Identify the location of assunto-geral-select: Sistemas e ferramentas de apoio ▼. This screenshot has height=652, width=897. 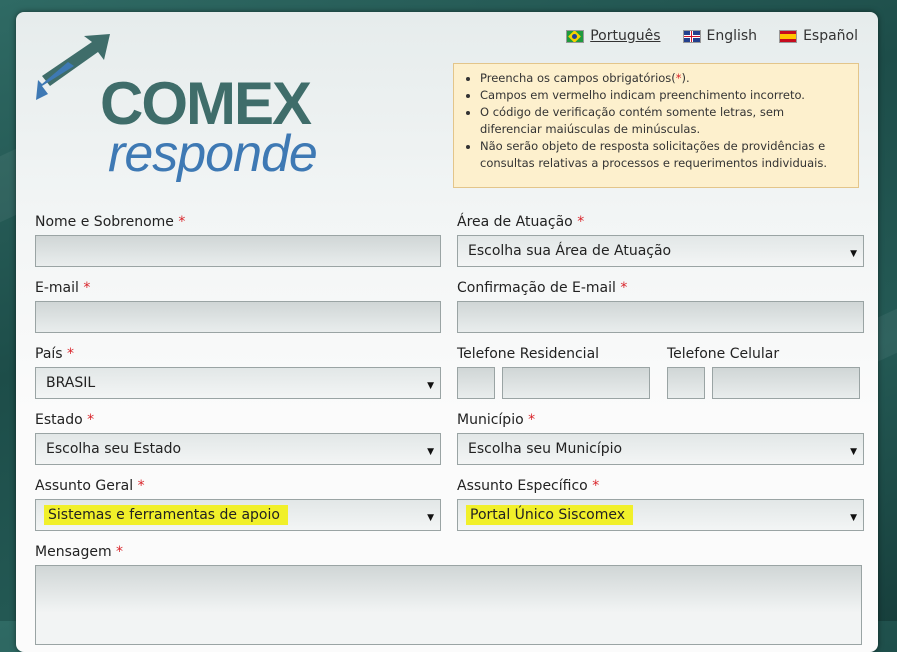
(238, 515).